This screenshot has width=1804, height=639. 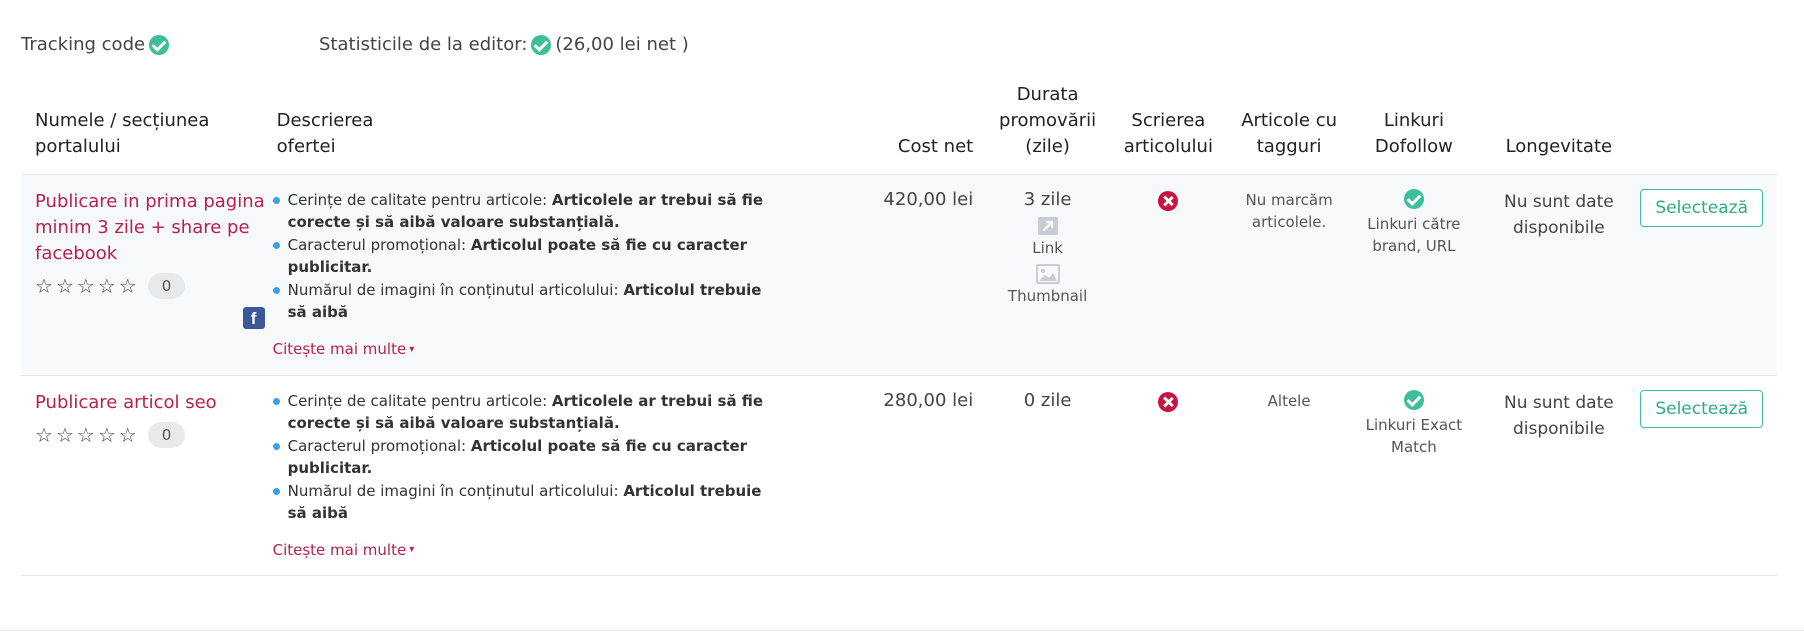 I want to click on rating-count-badge: 0, so click(x=166, y=434).